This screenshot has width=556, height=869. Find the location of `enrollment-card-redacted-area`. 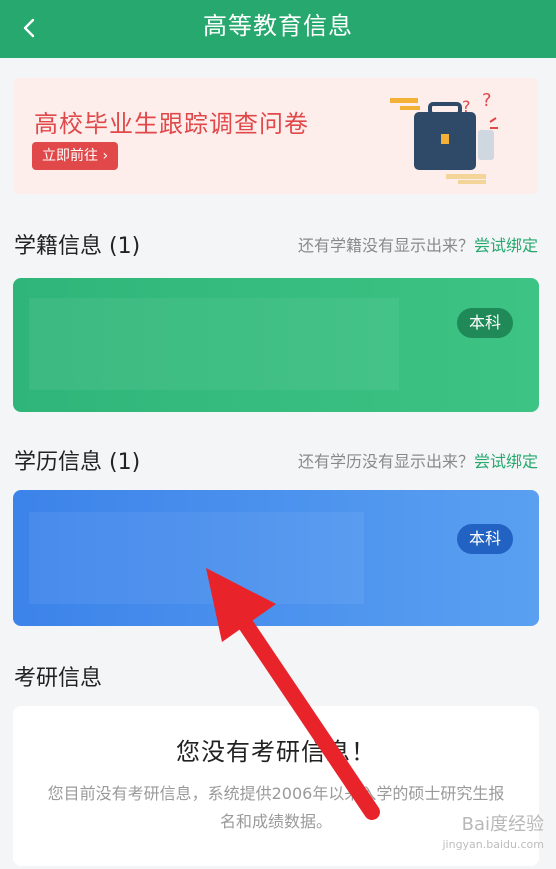

enrollment-card-redacted-area is located at coordinates (214, 344).